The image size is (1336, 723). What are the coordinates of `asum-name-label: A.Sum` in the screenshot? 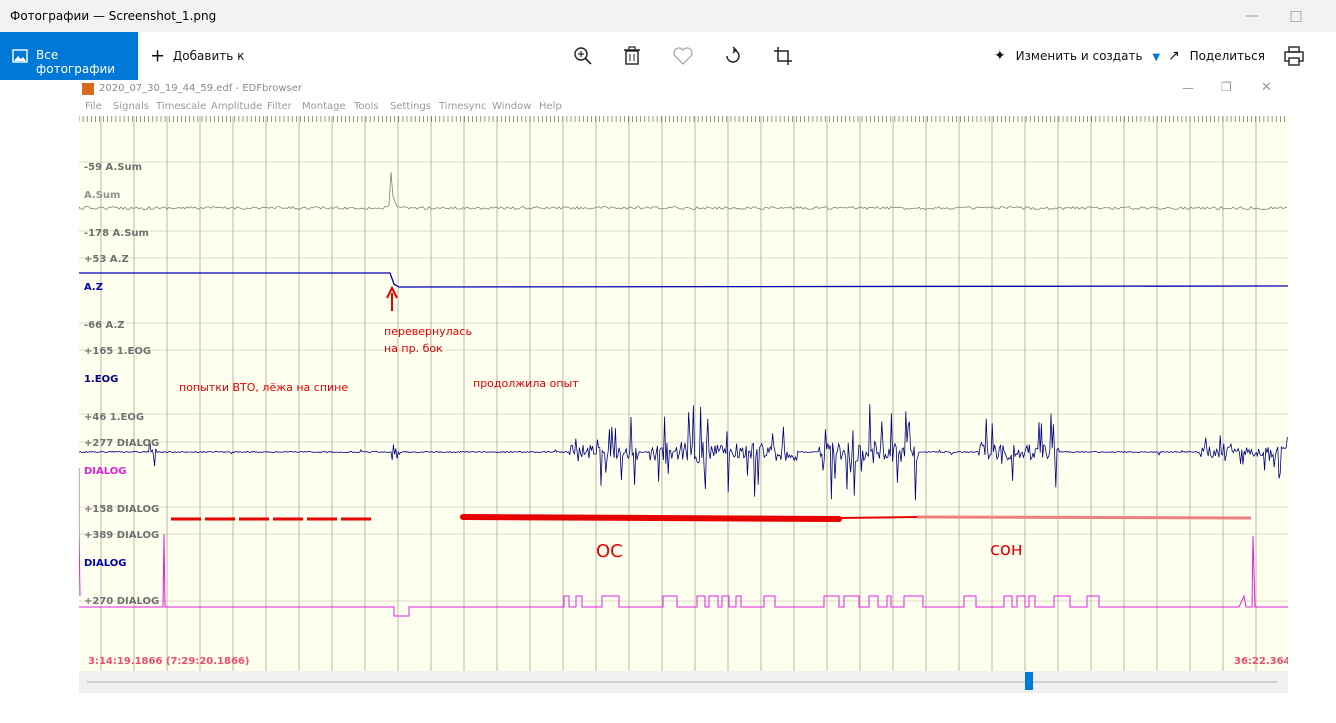 It's located at (102, 195).